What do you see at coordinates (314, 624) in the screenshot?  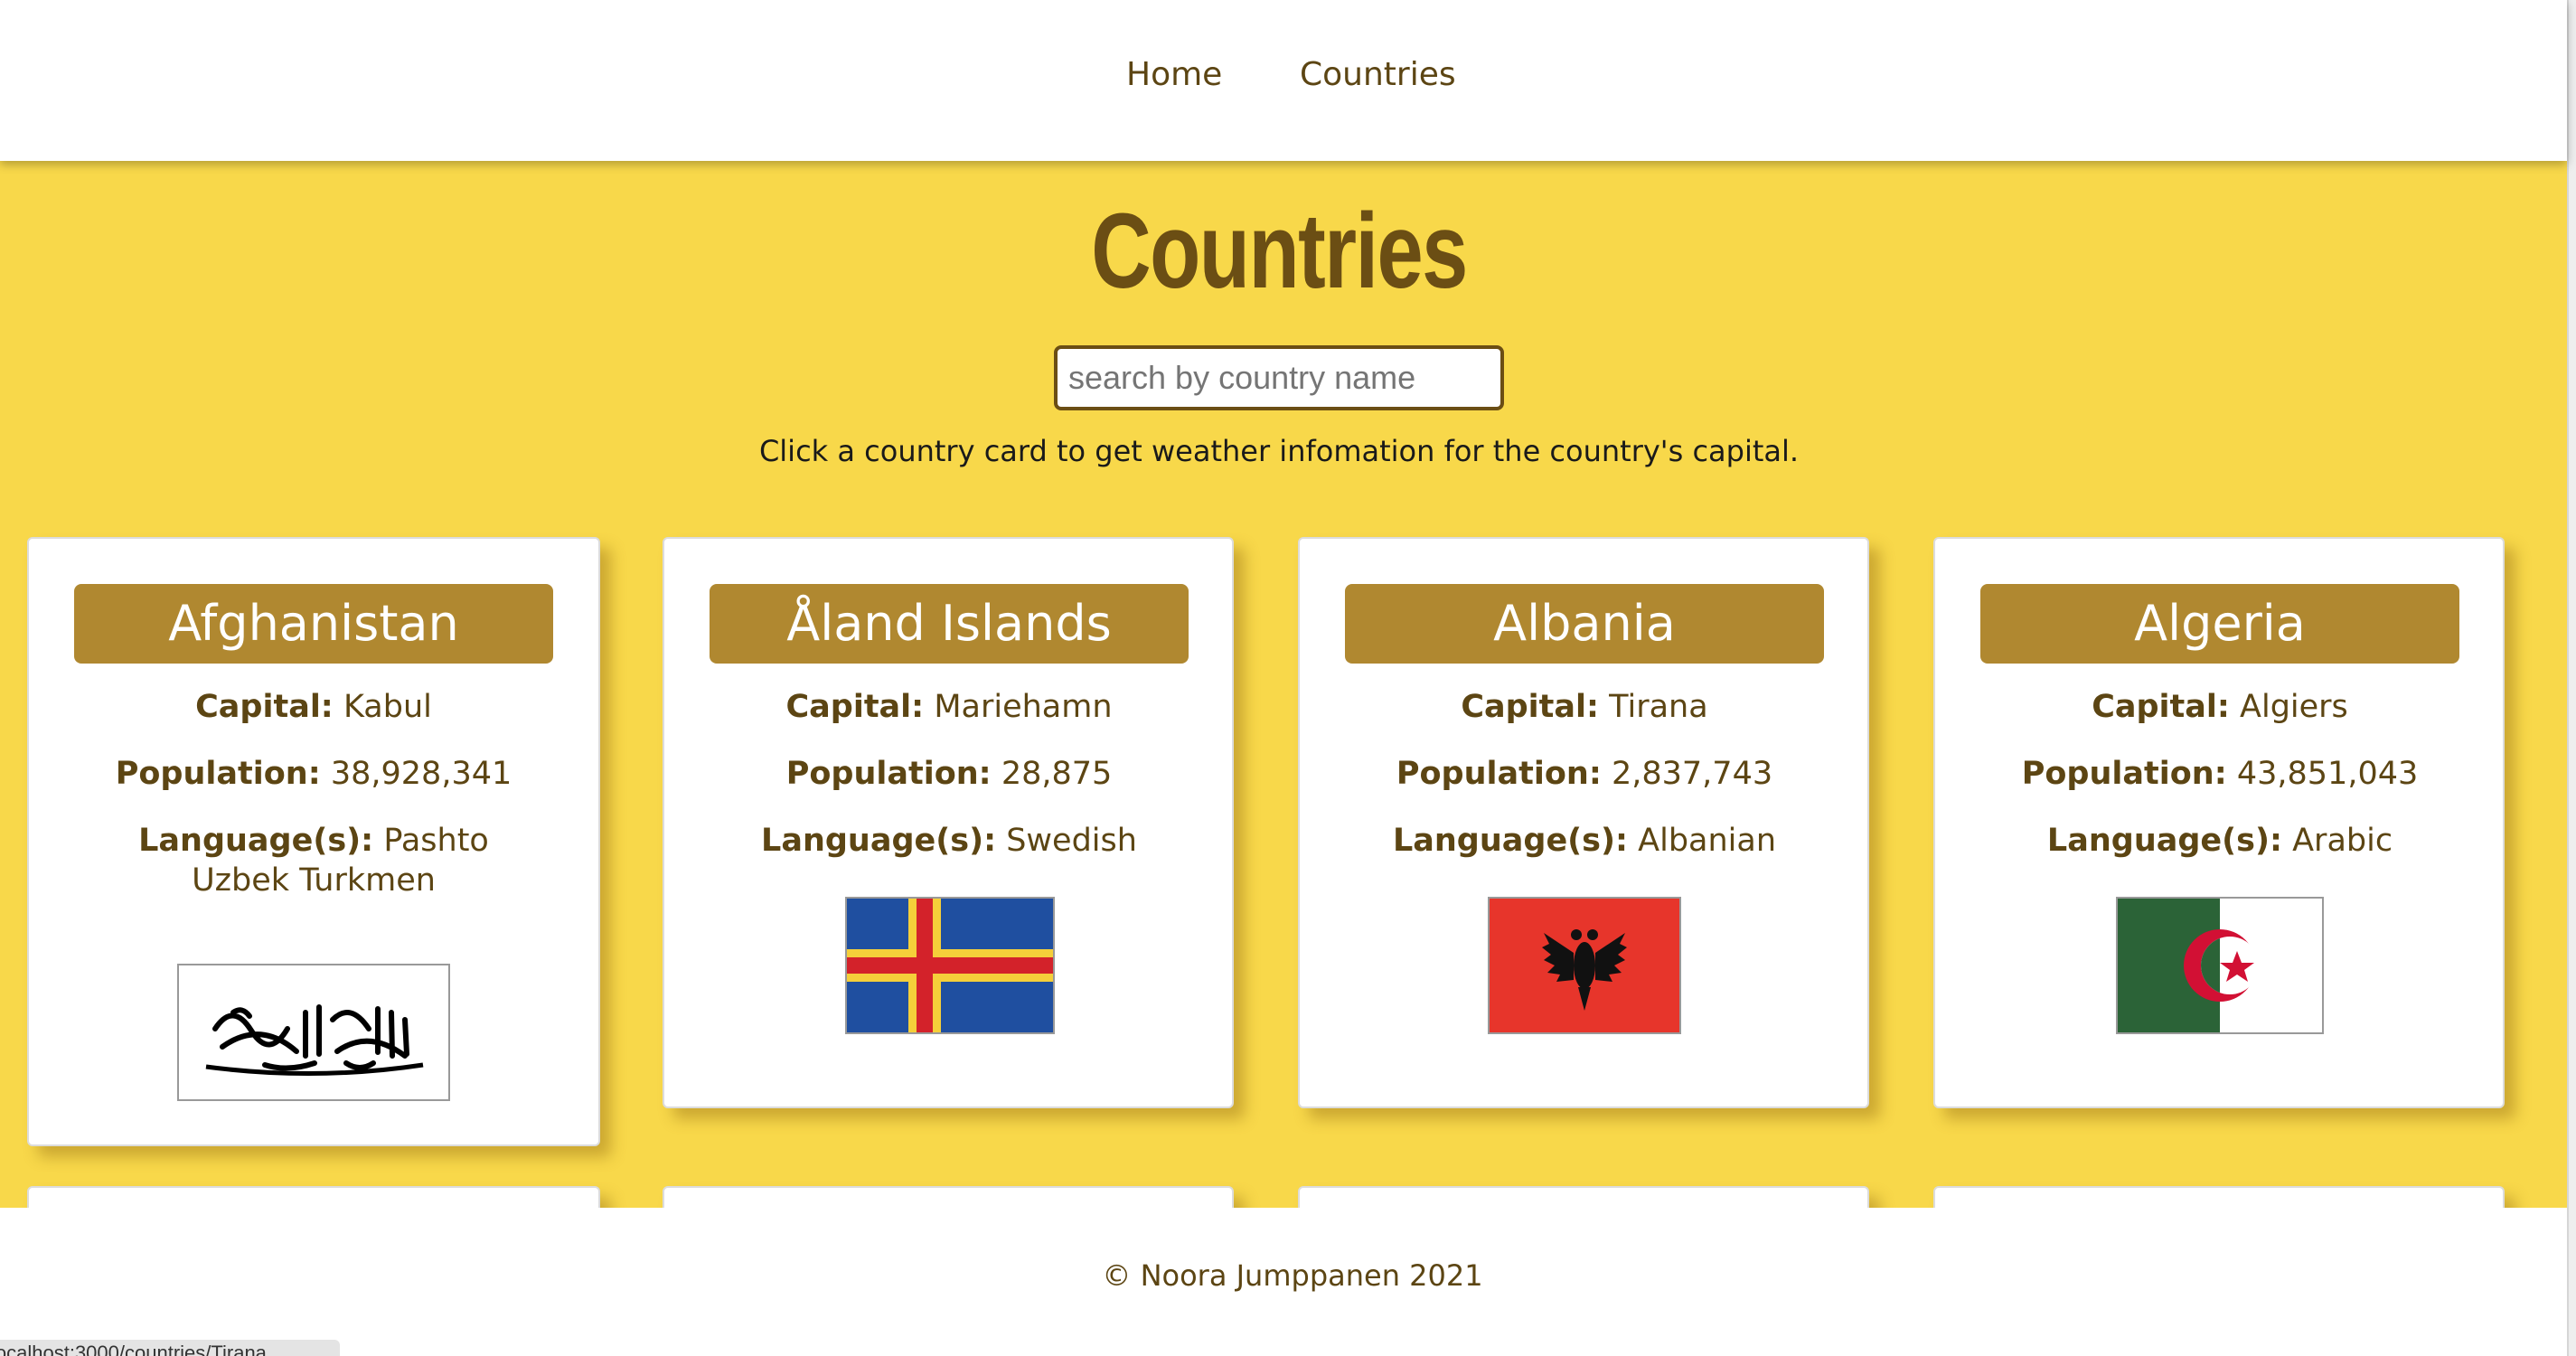 I see `country-name: Afghanistan` at bounding box center [314, 624].